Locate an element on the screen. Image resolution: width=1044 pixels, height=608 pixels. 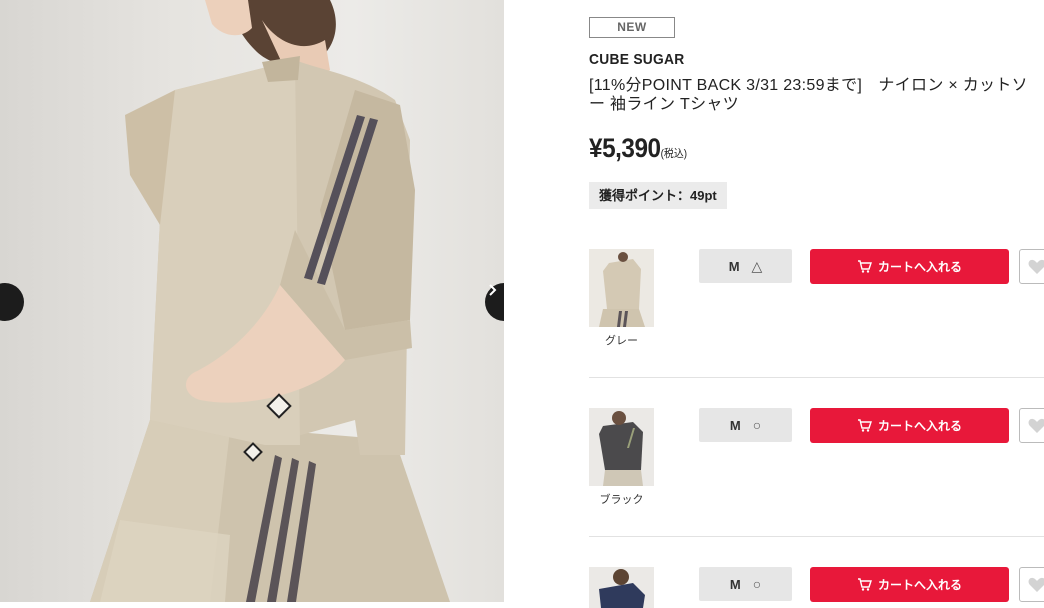
brand-name: CUBE SUGAR is located at coordinates (637, 59).